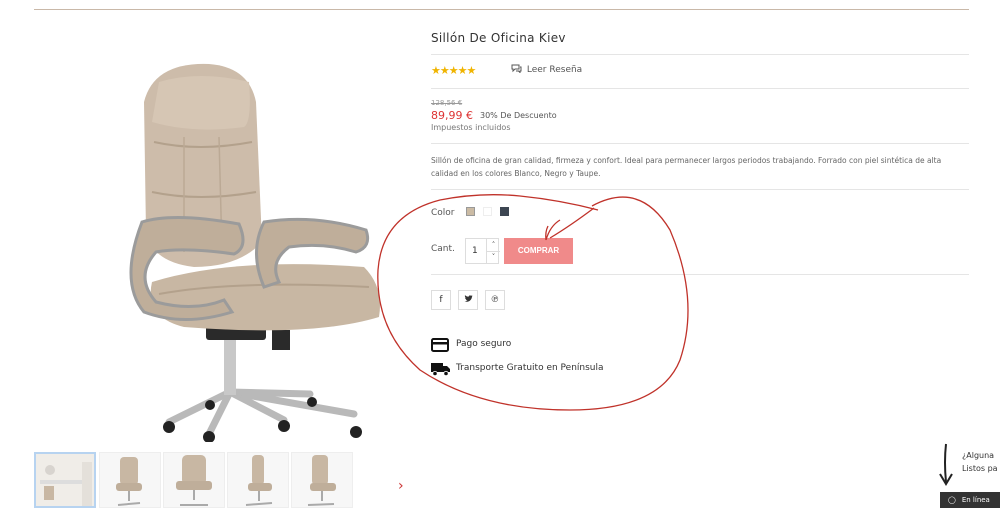 This screenshot has width=1000, height=508. What do you see at coordinates (441, 300) in the screenshot?
I see `facebook-icon: f` at bounding box center [441, 300].